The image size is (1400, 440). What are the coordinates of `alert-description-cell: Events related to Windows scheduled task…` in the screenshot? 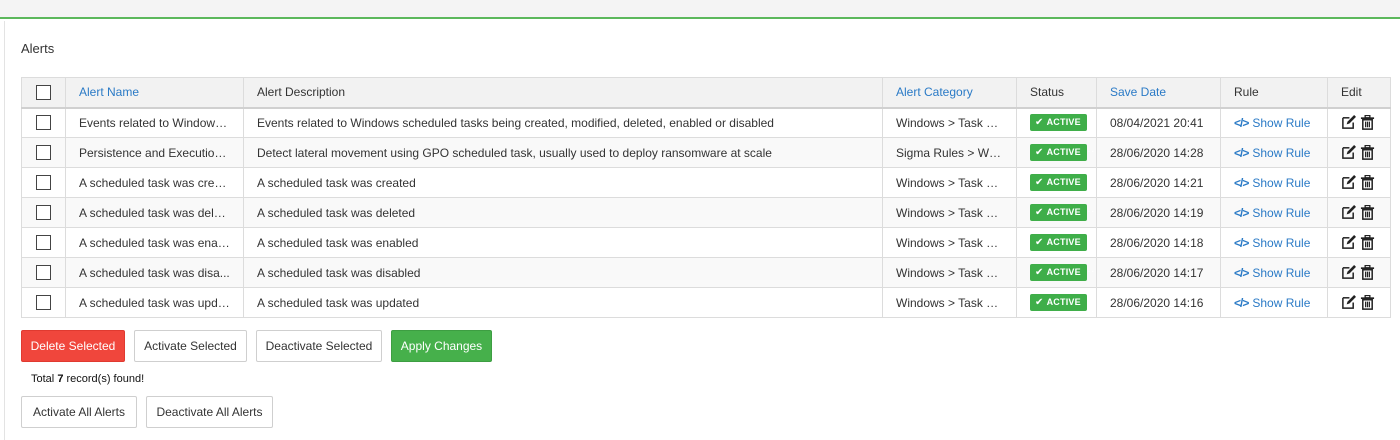 It's located at (563, 122).